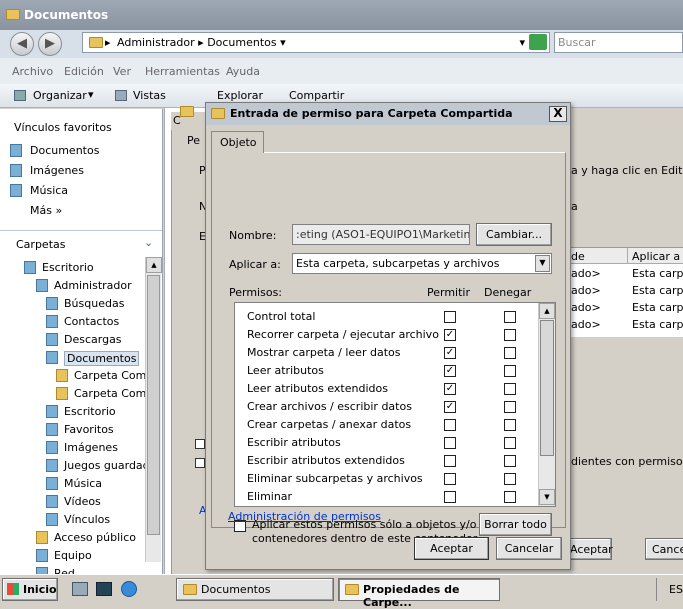  Describe the element at coordinates (182, 71) in the screenshot. I see `menu-herramientas: Herramientas` at that location.